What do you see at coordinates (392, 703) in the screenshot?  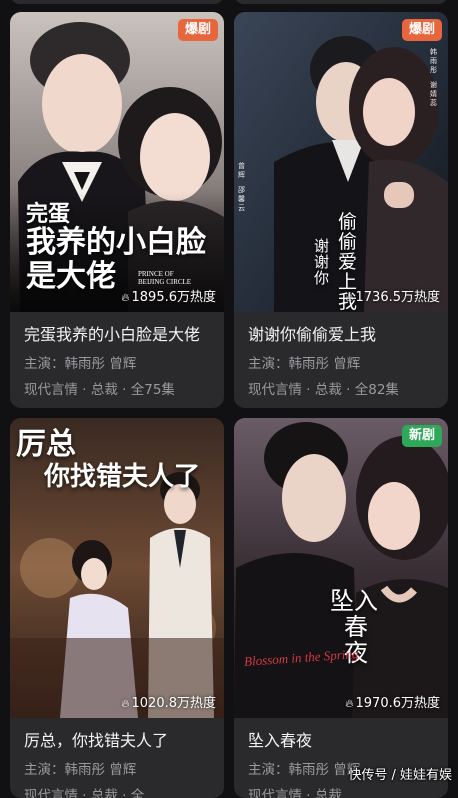 I see `heat-count: 🔥︎ 1970.6万热度` at bounding box center [392, 703].